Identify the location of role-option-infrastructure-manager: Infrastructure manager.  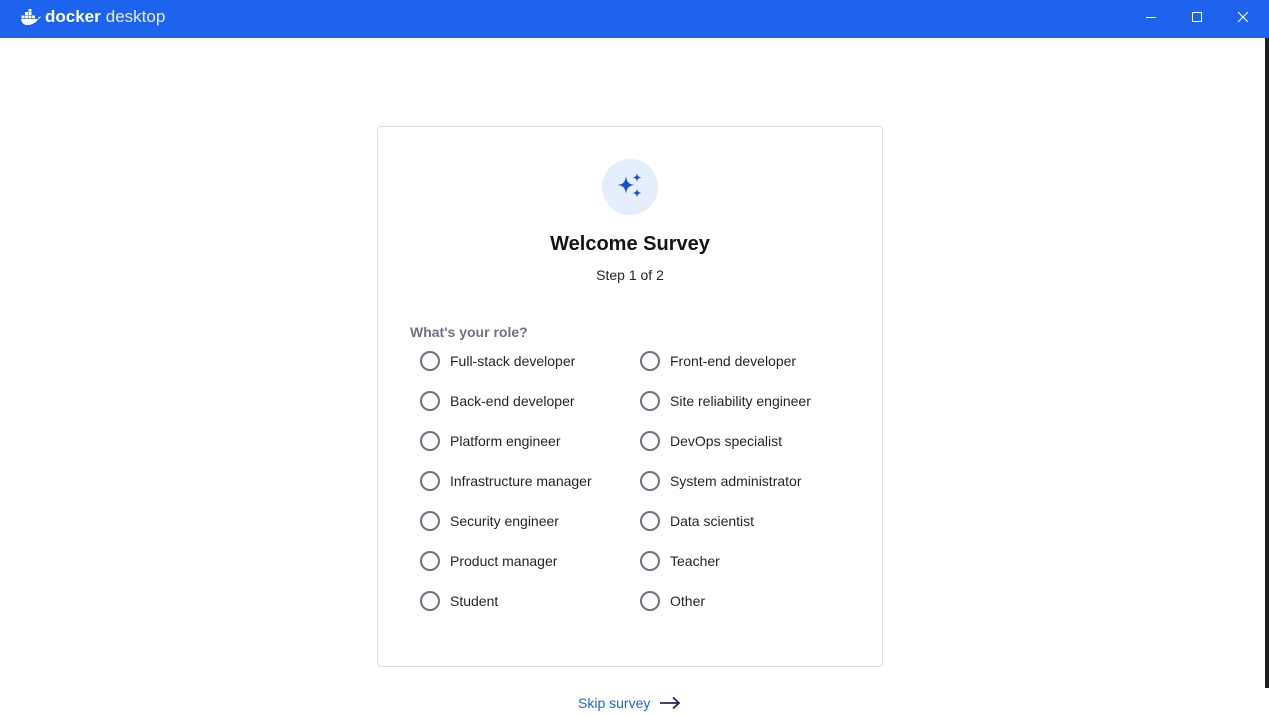
(506, 481).